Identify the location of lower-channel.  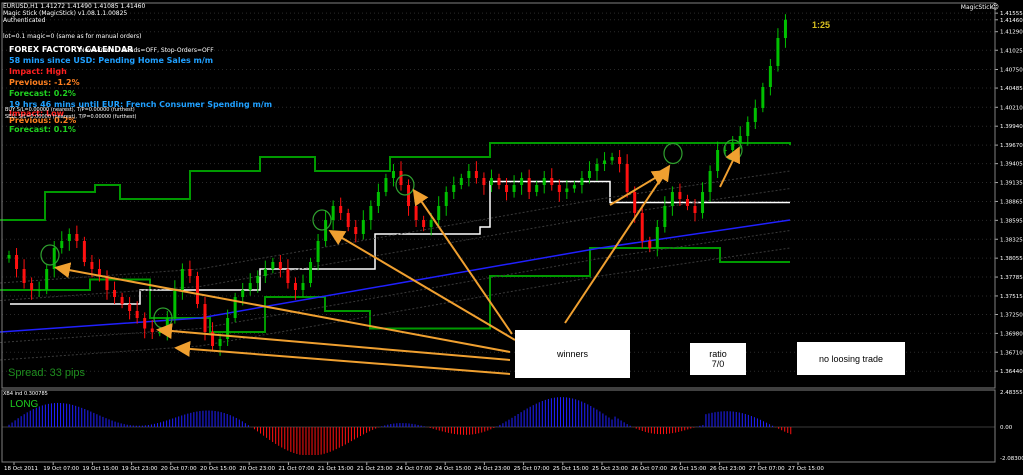
(395, 290).